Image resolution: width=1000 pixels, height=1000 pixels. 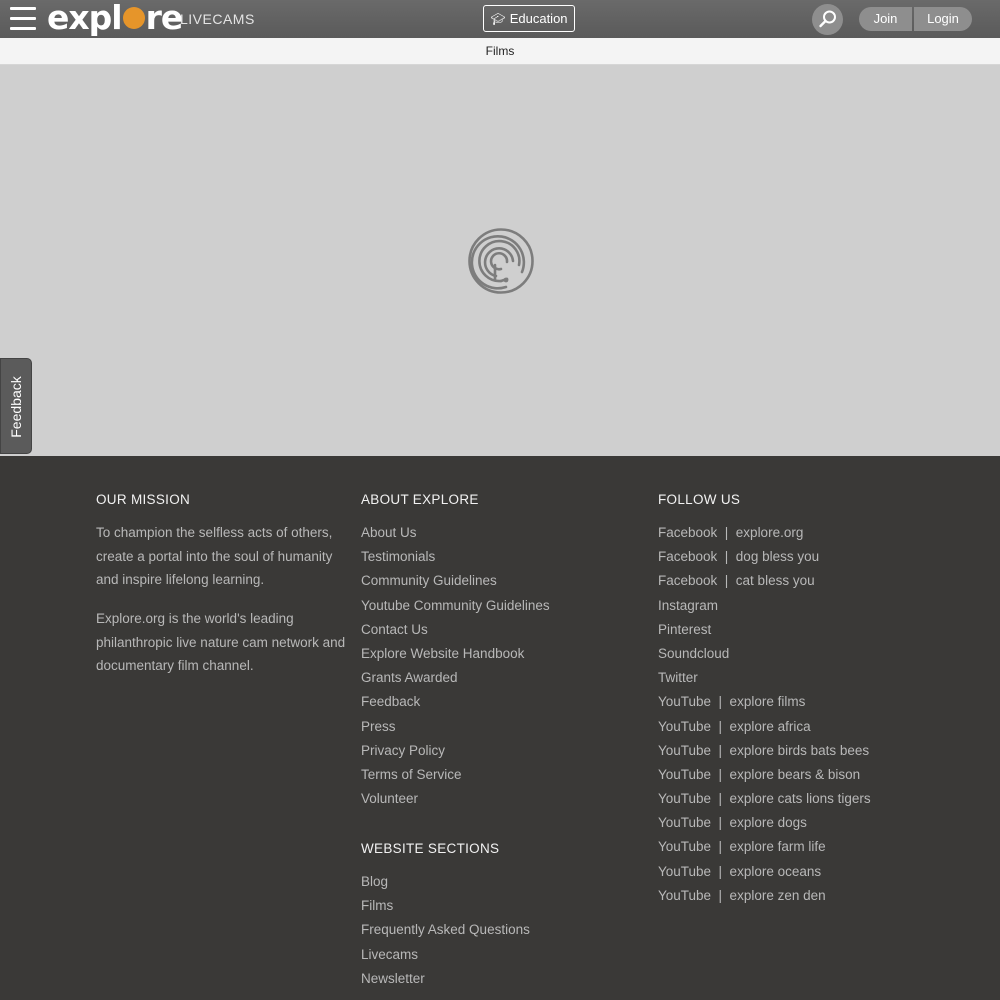 What do you see at coordinates (764, 847) in the screenshot?
I see `social-link: YouTube | explore farm life` at bounding box center [764, 847].